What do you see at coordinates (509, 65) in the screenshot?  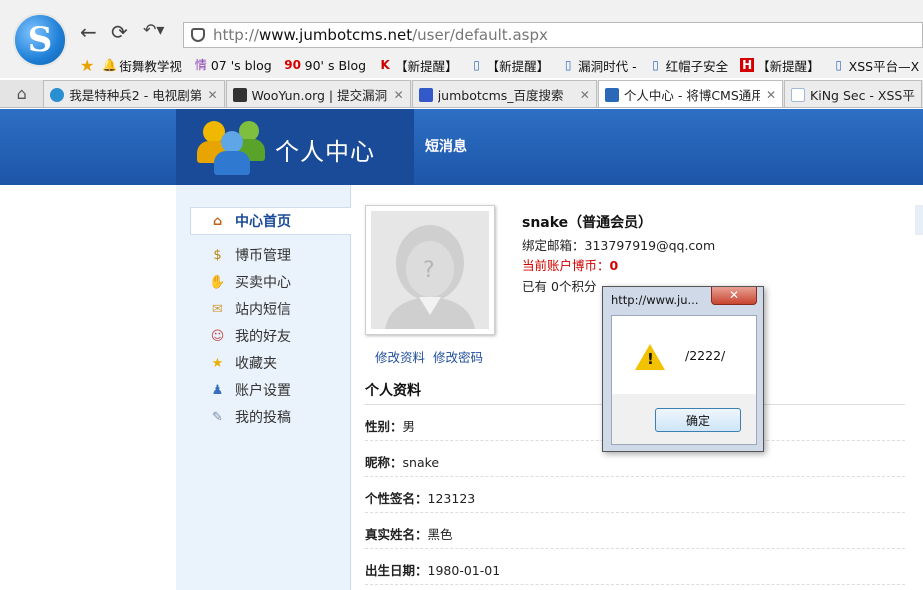 I see `bookmark-item: ▯ 【新提醒】` at bounding box center [509, 65].